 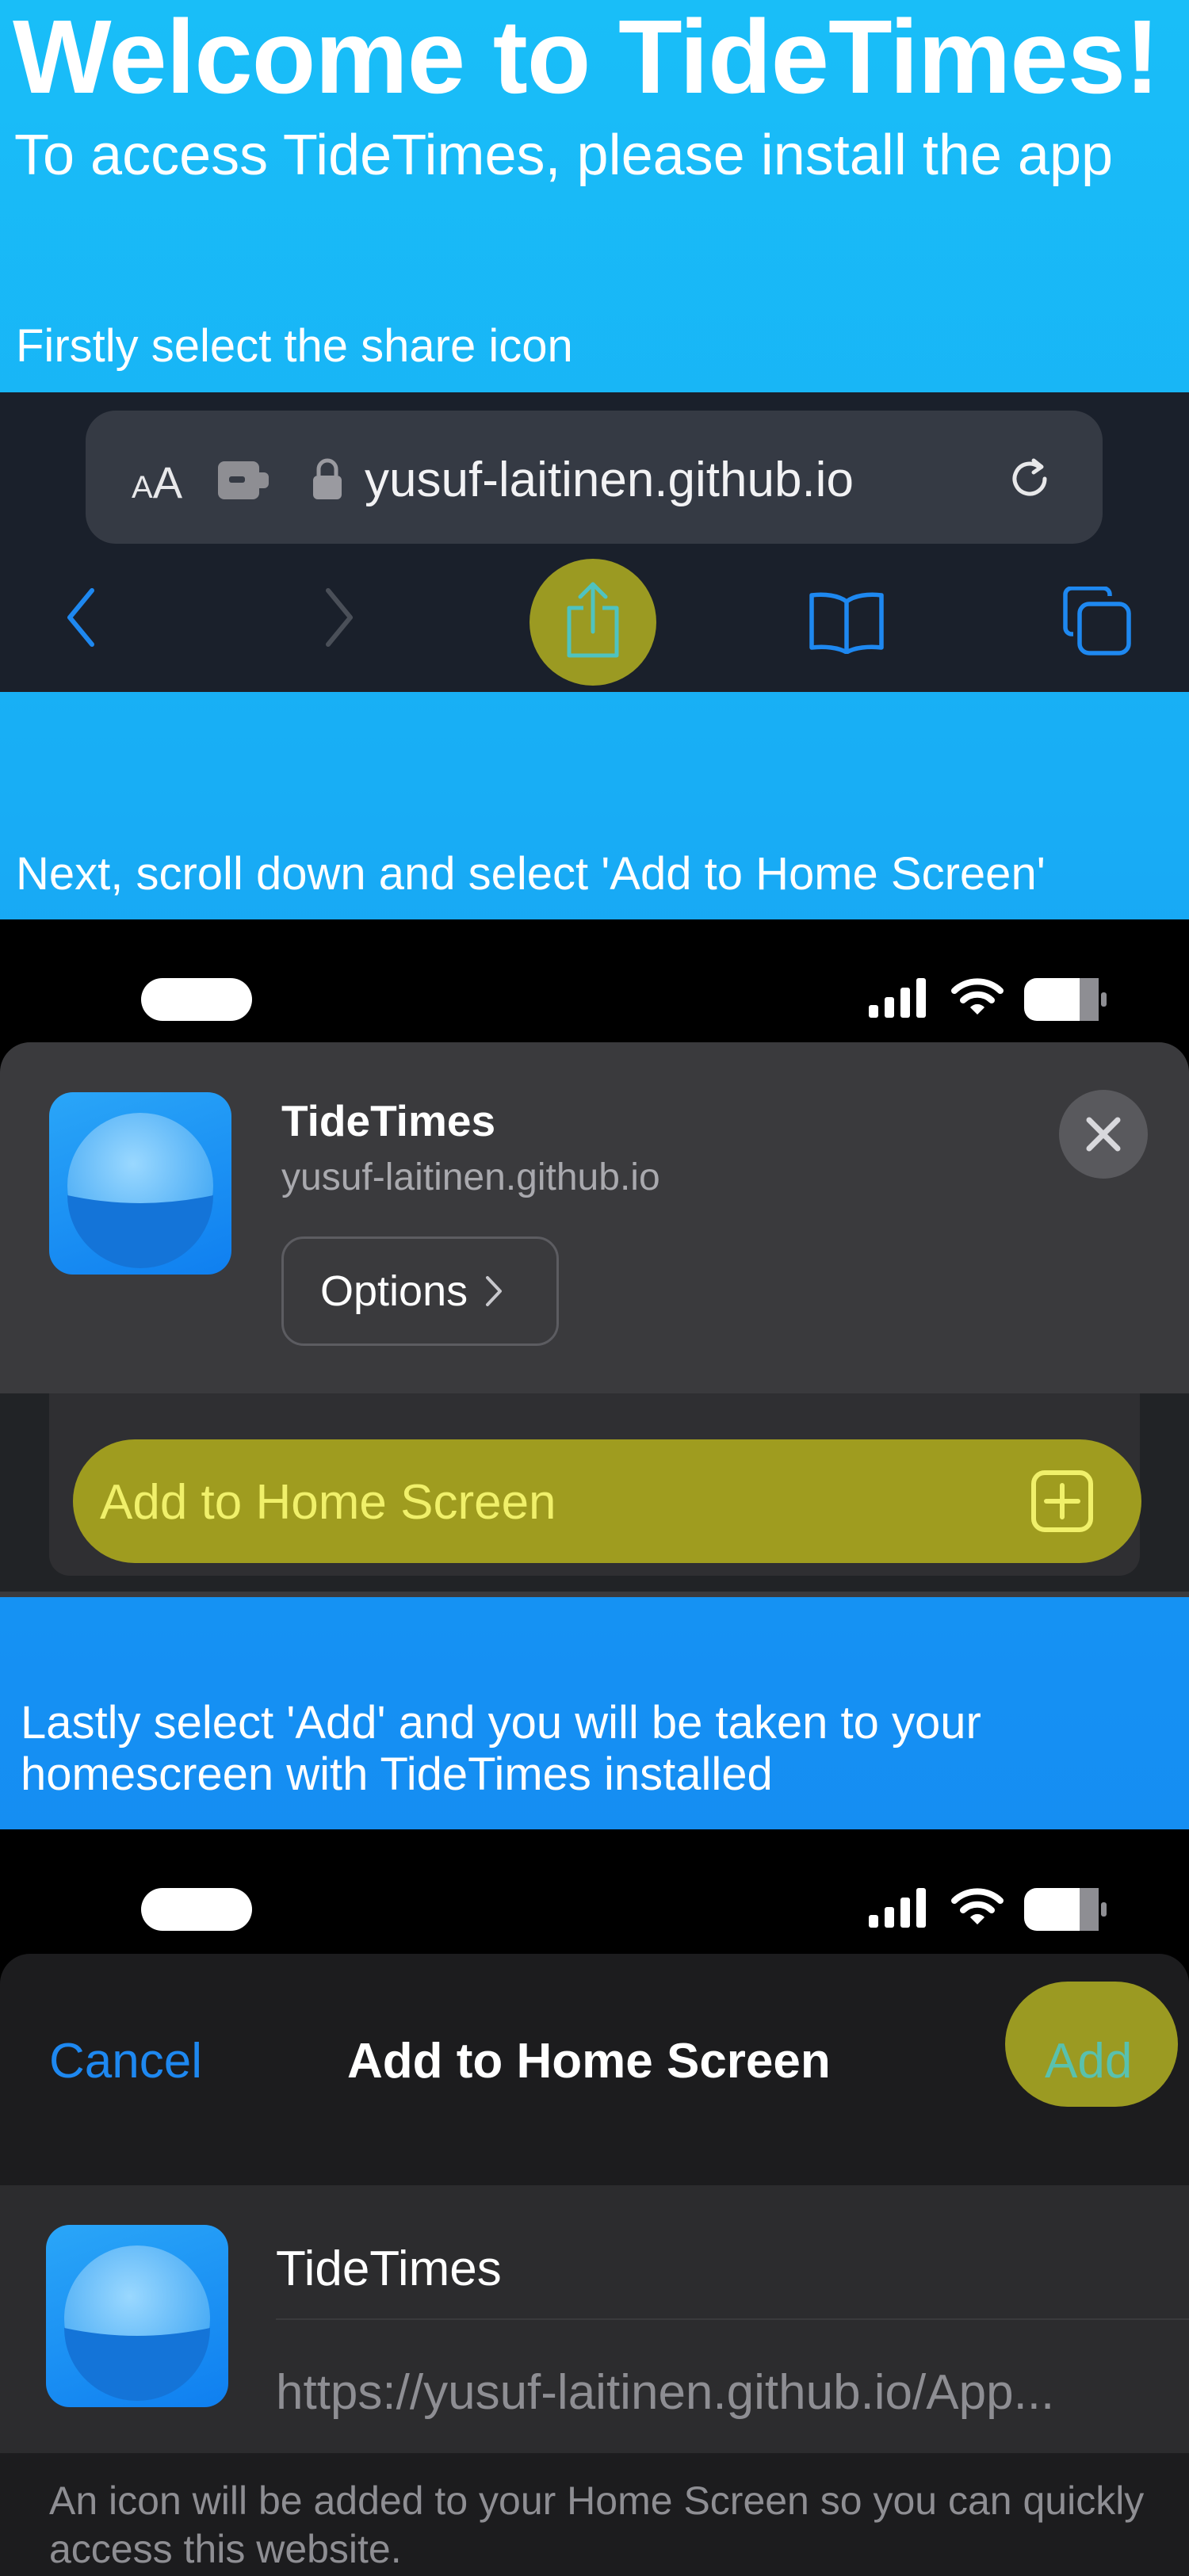 What do you see at coordinates (397, 1775) in the screenshot?
I see `step-3-instruction-line2: homescreen with TideTimes installed` at bounding box center [397, 1775].